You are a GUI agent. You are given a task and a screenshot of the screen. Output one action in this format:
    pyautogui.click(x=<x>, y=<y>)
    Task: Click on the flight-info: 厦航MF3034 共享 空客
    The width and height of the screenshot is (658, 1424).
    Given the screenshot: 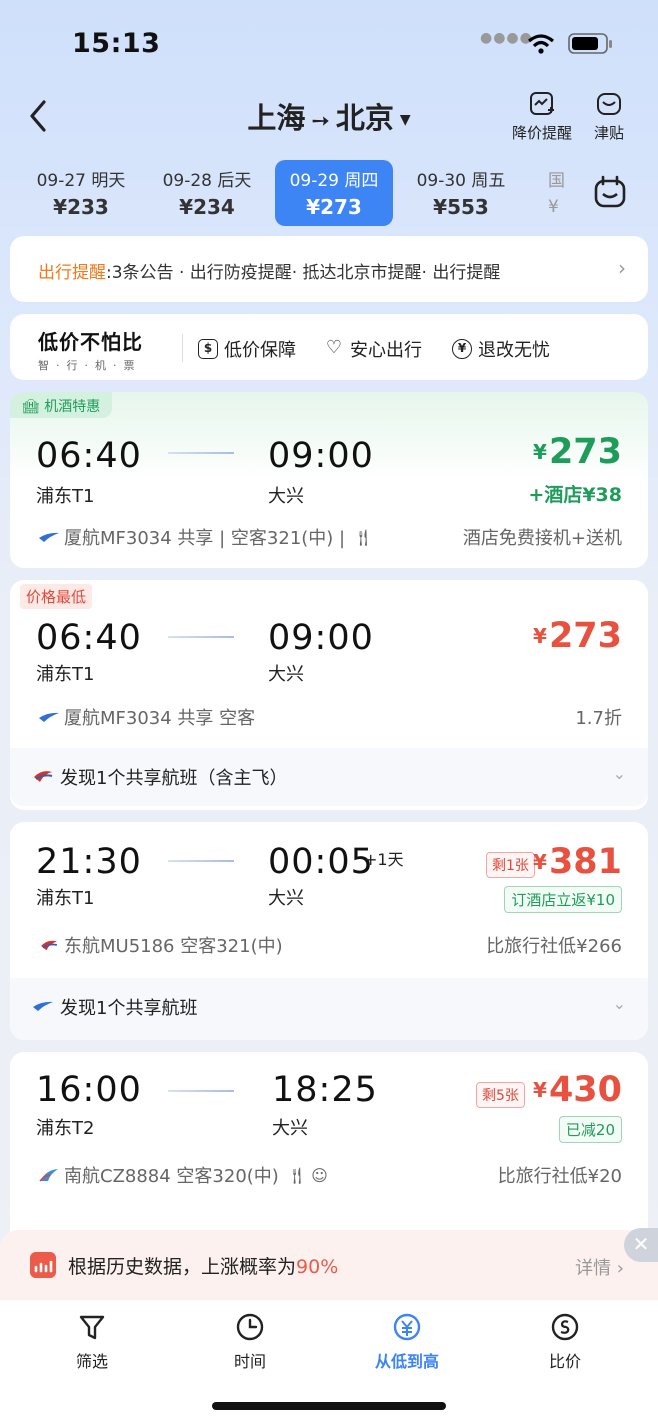 What is the action you would take?
    pyautogui.click(x=146, y=717)
    